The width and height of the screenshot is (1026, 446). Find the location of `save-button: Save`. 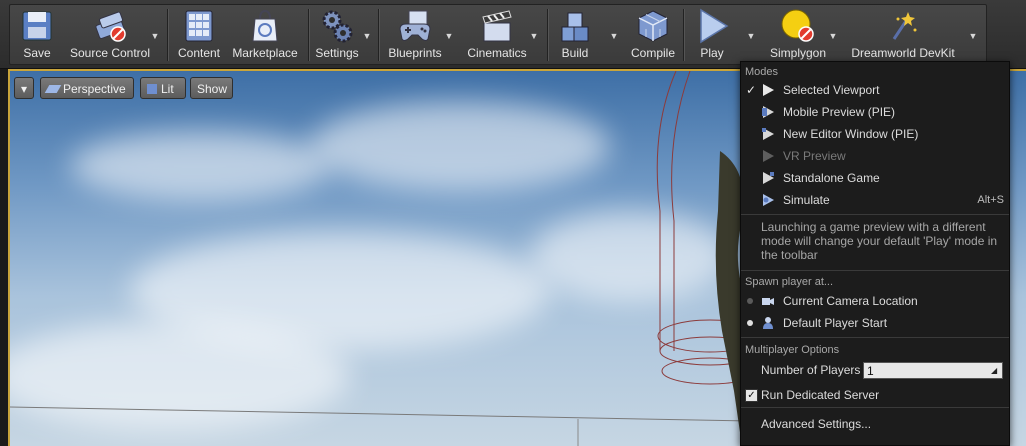

save-button: Save is located at coordinates (37, 34).